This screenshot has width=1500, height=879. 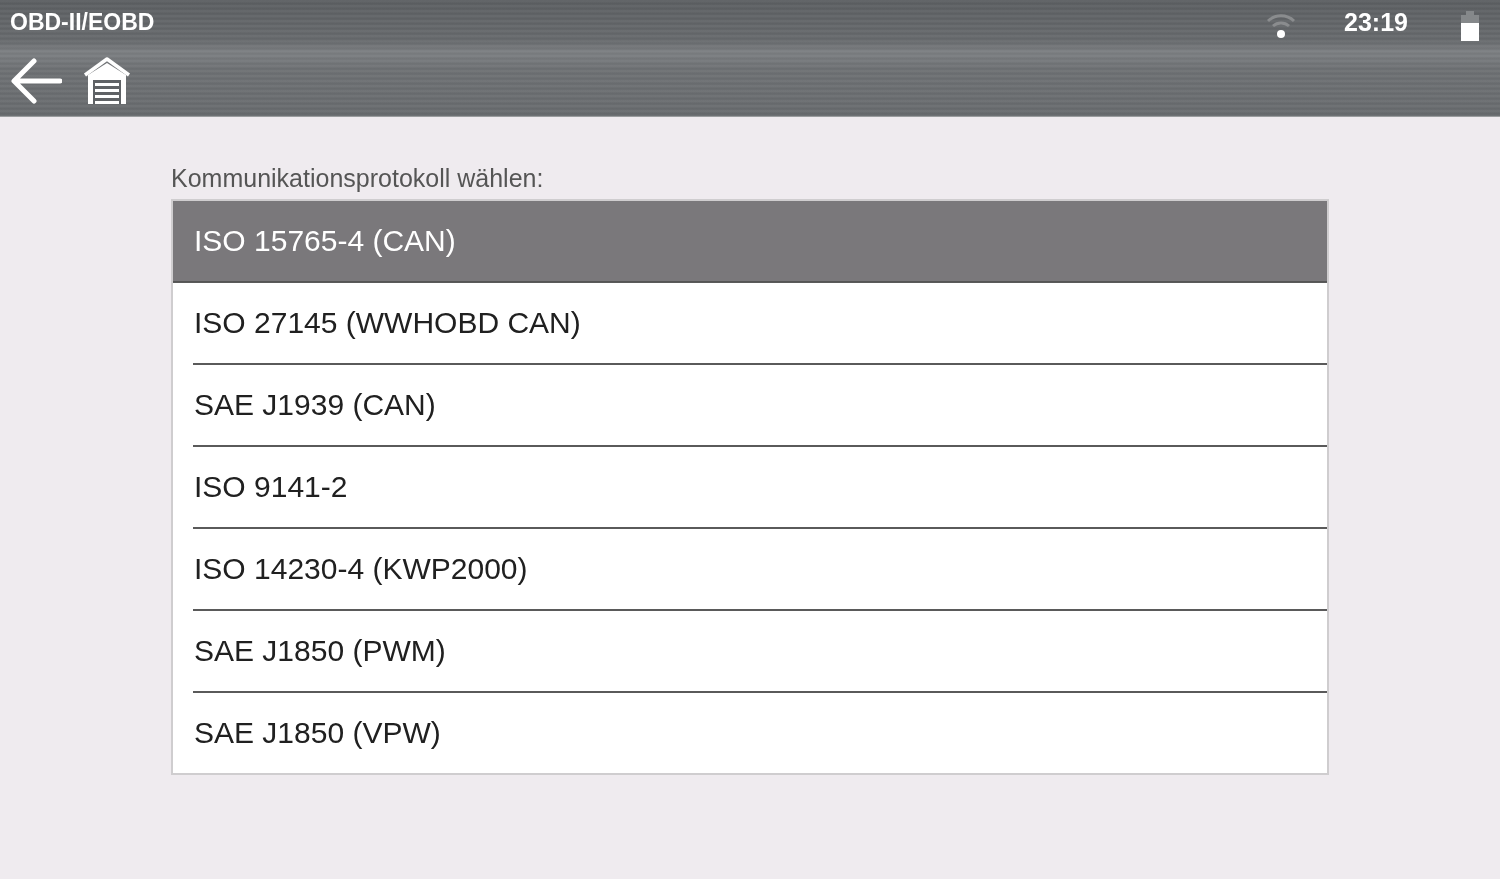 I want to click on battery-icon, so click(x=1470, y=25).